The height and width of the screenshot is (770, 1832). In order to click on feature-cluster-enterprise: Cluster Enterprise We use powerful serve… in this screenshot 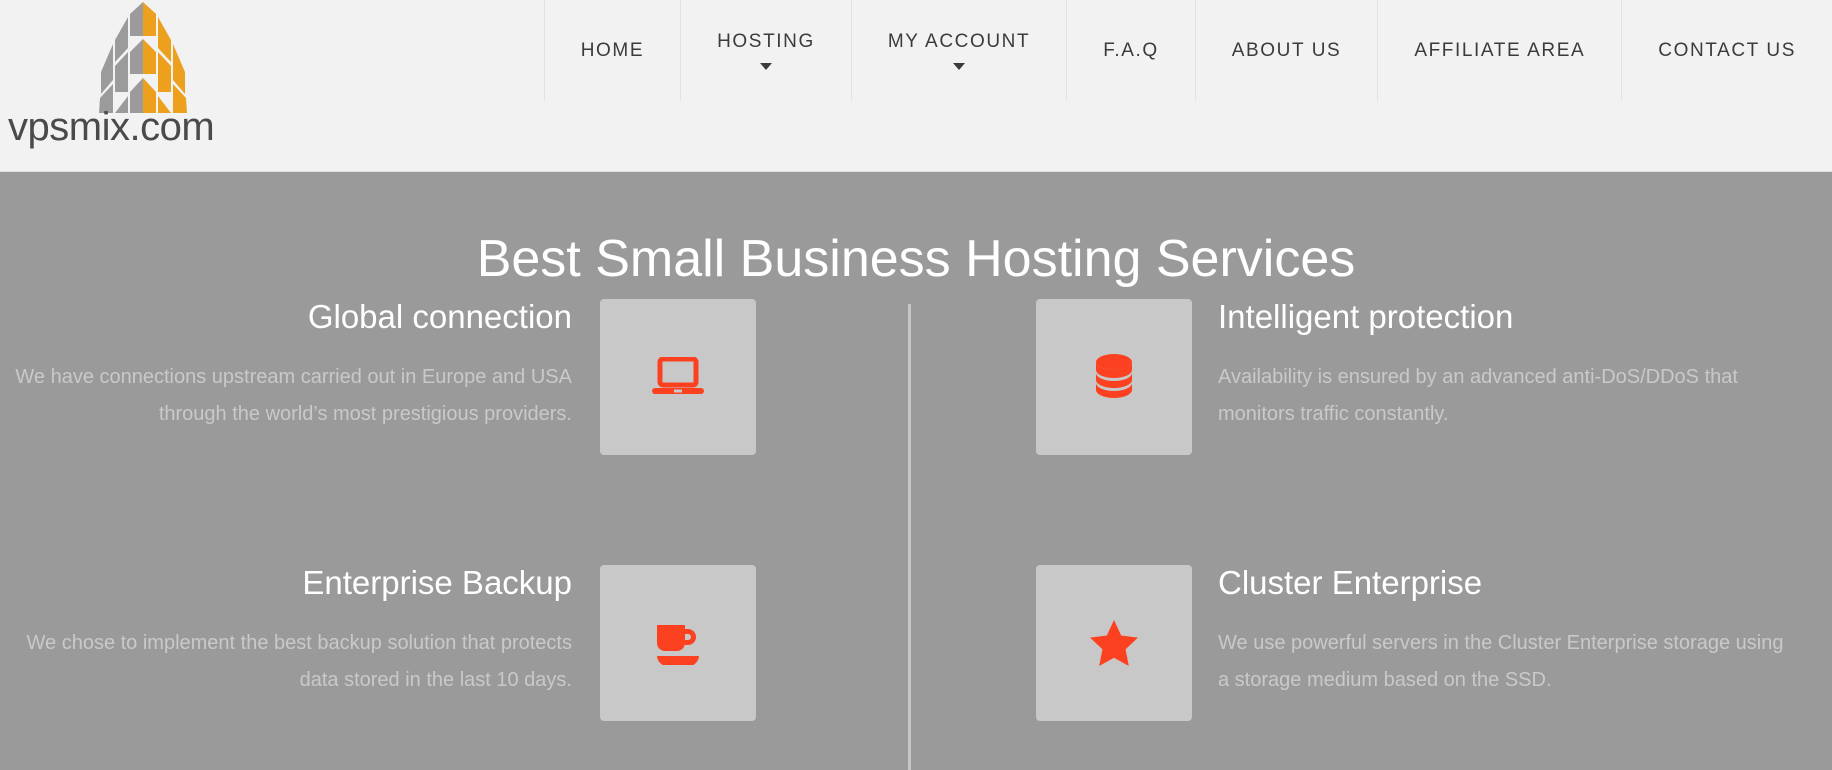, I will do `click(1431, 642)`.